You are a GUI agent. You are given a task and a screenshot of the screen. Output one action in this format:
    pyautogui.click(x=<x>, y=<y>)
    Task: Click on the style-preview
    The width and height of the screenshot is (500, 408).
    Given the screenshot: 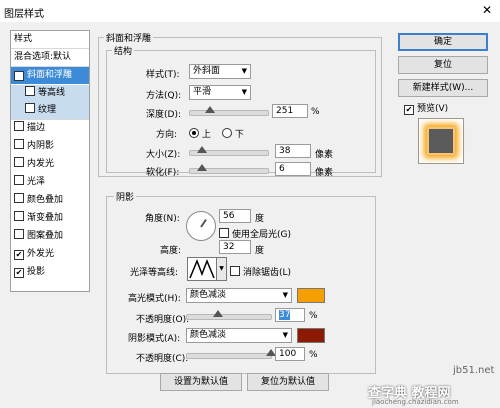 What is the action you would take?
    pyautogui.click(x=441, y=141)
    